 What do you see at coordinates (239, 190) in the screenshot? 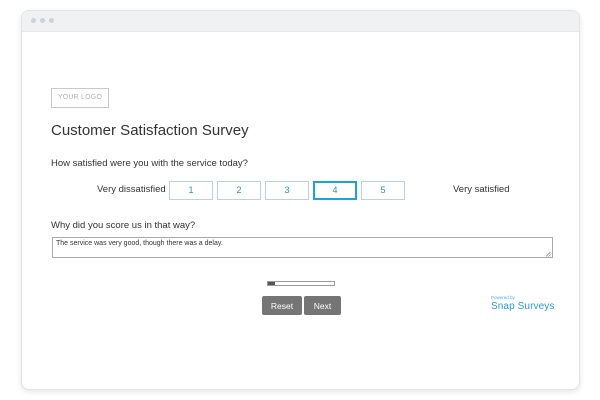
I see `rating-option-2: 2` at bounding box center [239, 190].